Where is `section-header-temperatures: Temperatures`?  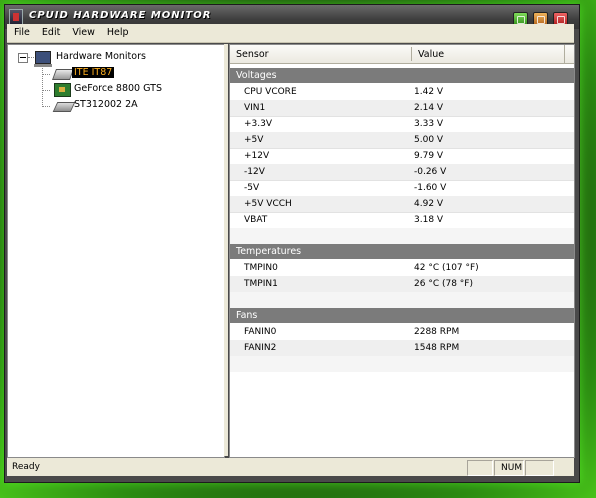
section-header-temperatures: Temperatures is located at coordinates (402, 251).